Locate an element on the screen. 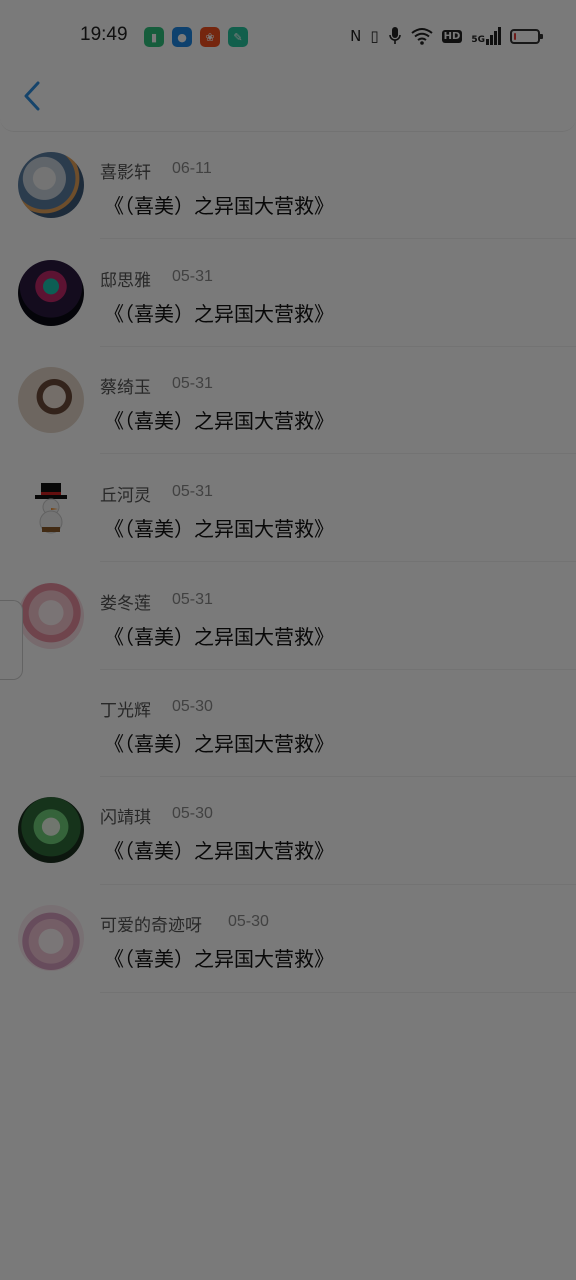 This screenshot has width=576, height=1280. list-item: 闪靖琪 05-30 《（喜美）之异国大营救》 is located at coordinates (288, 831).